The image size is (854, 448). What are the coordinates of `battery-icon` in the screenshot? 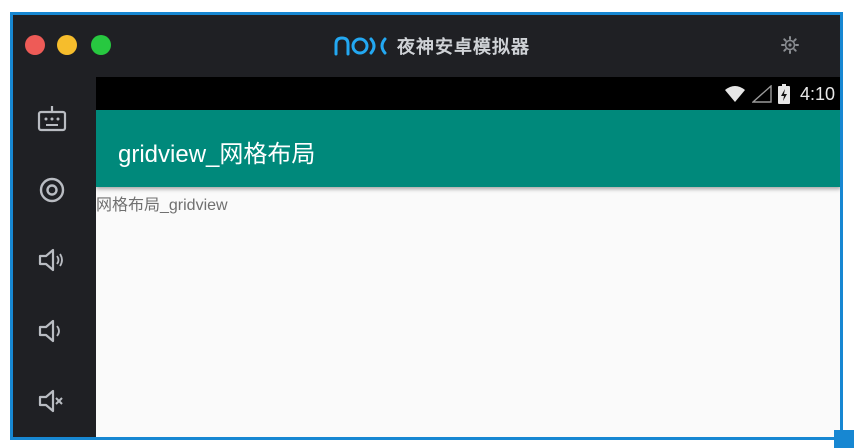 It's located at (783, 94).